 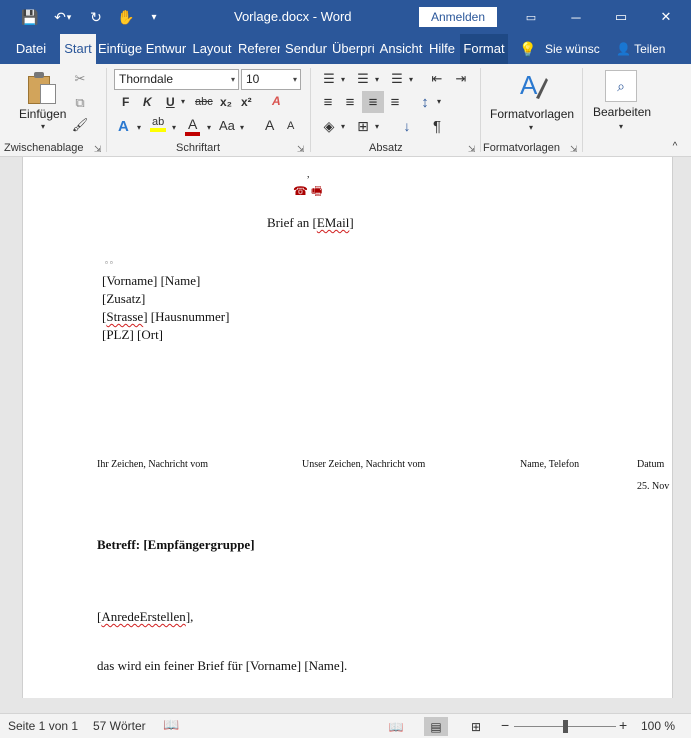 I want to click on ribbon-display-options-icon: ▭, so click(x=531, y=17).